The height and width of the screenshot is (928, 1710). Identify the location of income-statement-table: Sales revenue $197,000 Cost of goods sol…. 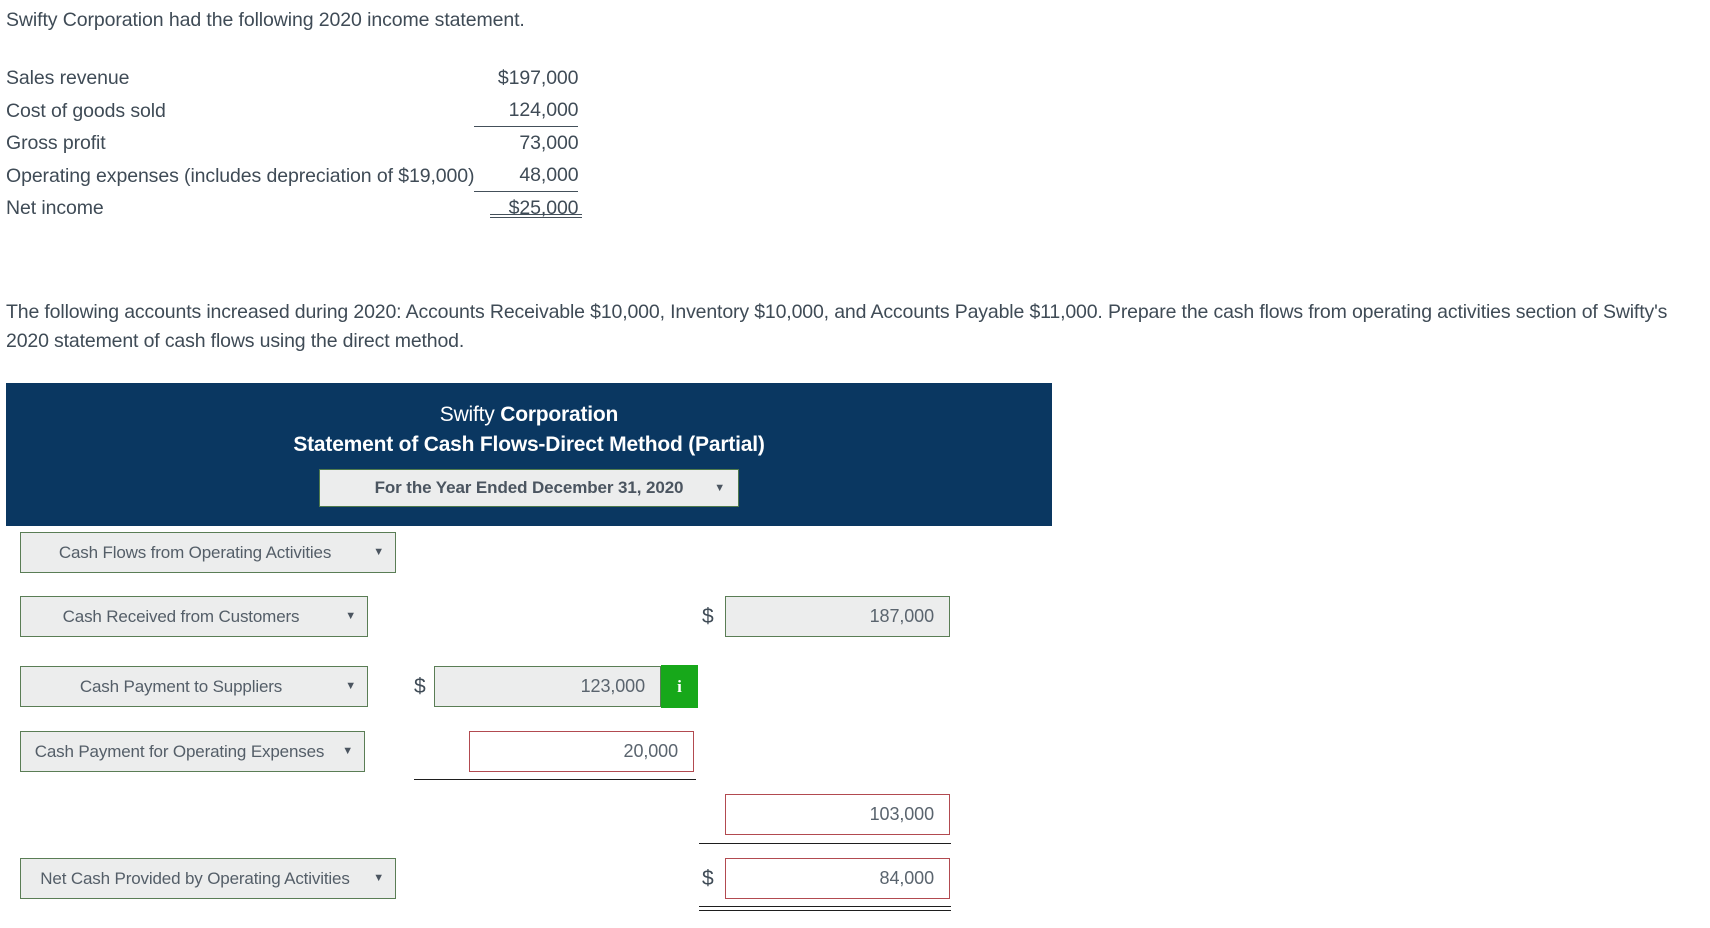
(292, 143).